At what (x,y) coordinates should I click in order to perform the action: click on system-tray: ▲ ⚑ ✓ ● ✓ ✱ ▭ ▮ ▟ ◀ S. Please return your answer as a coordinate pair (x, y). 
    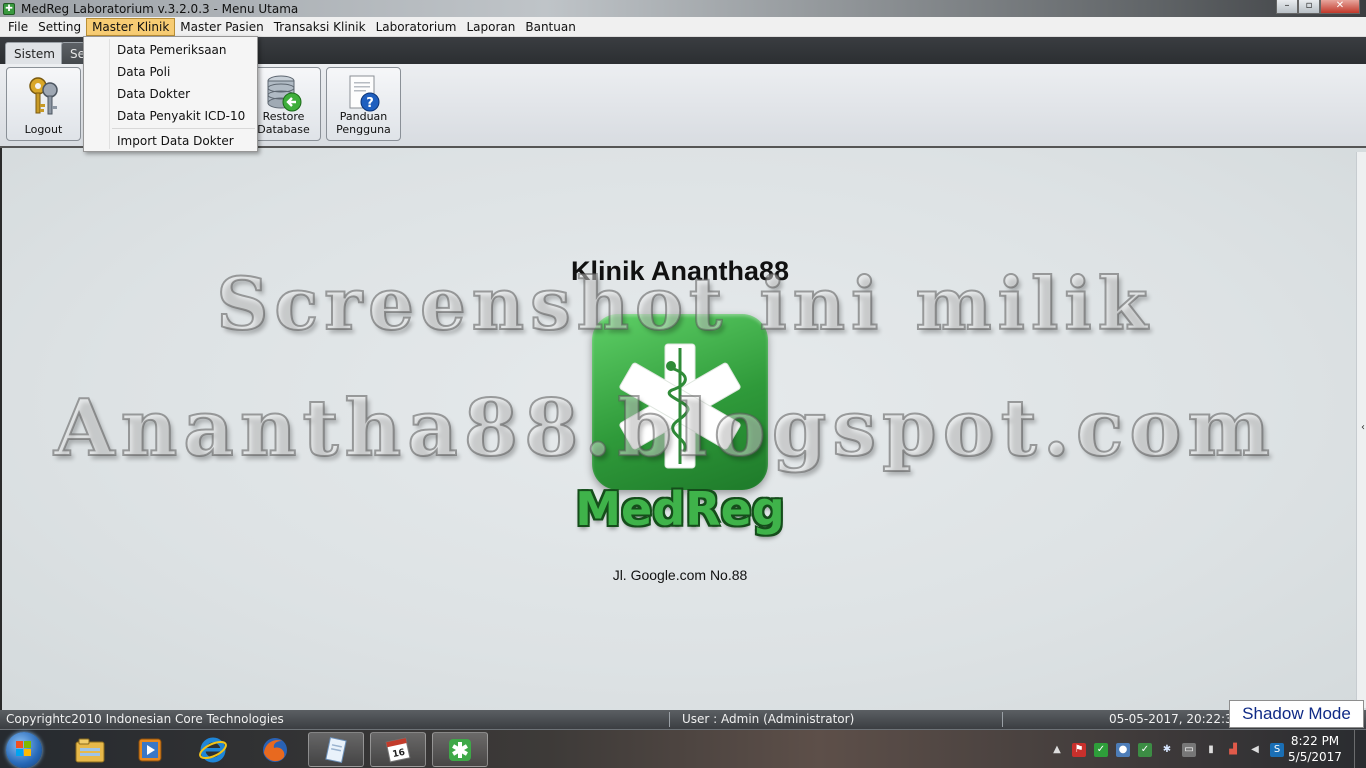
    Looking at the image, I should click on (1167, 749).